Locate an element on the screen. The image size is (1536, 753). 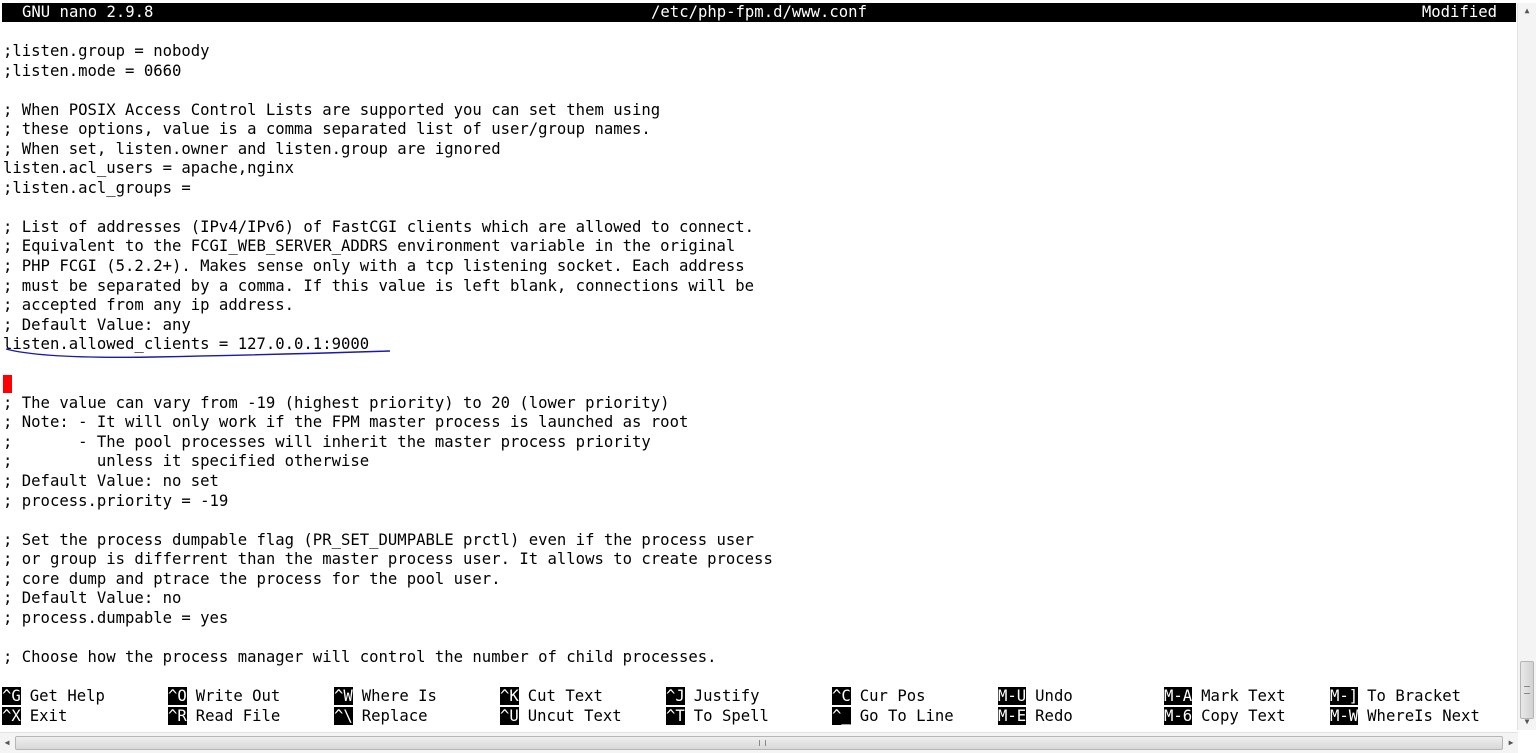
shortcut-key: ^G is located at coordinates (11, 696).